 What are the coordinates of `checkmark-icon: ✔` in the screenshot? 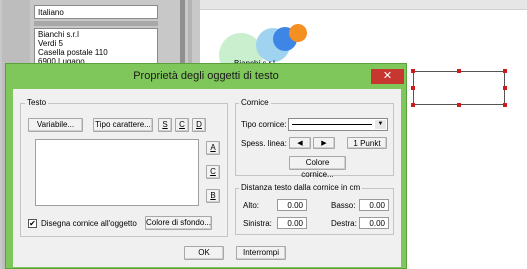 It's located at (32, 223).